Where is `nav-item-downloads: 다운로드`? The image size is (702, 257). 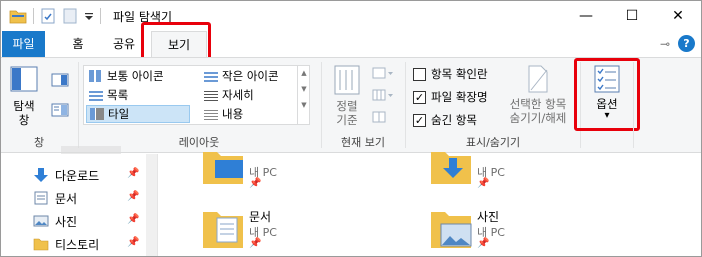 nav-item-downloads: 다운로드 is located at coordinates (66, 175).